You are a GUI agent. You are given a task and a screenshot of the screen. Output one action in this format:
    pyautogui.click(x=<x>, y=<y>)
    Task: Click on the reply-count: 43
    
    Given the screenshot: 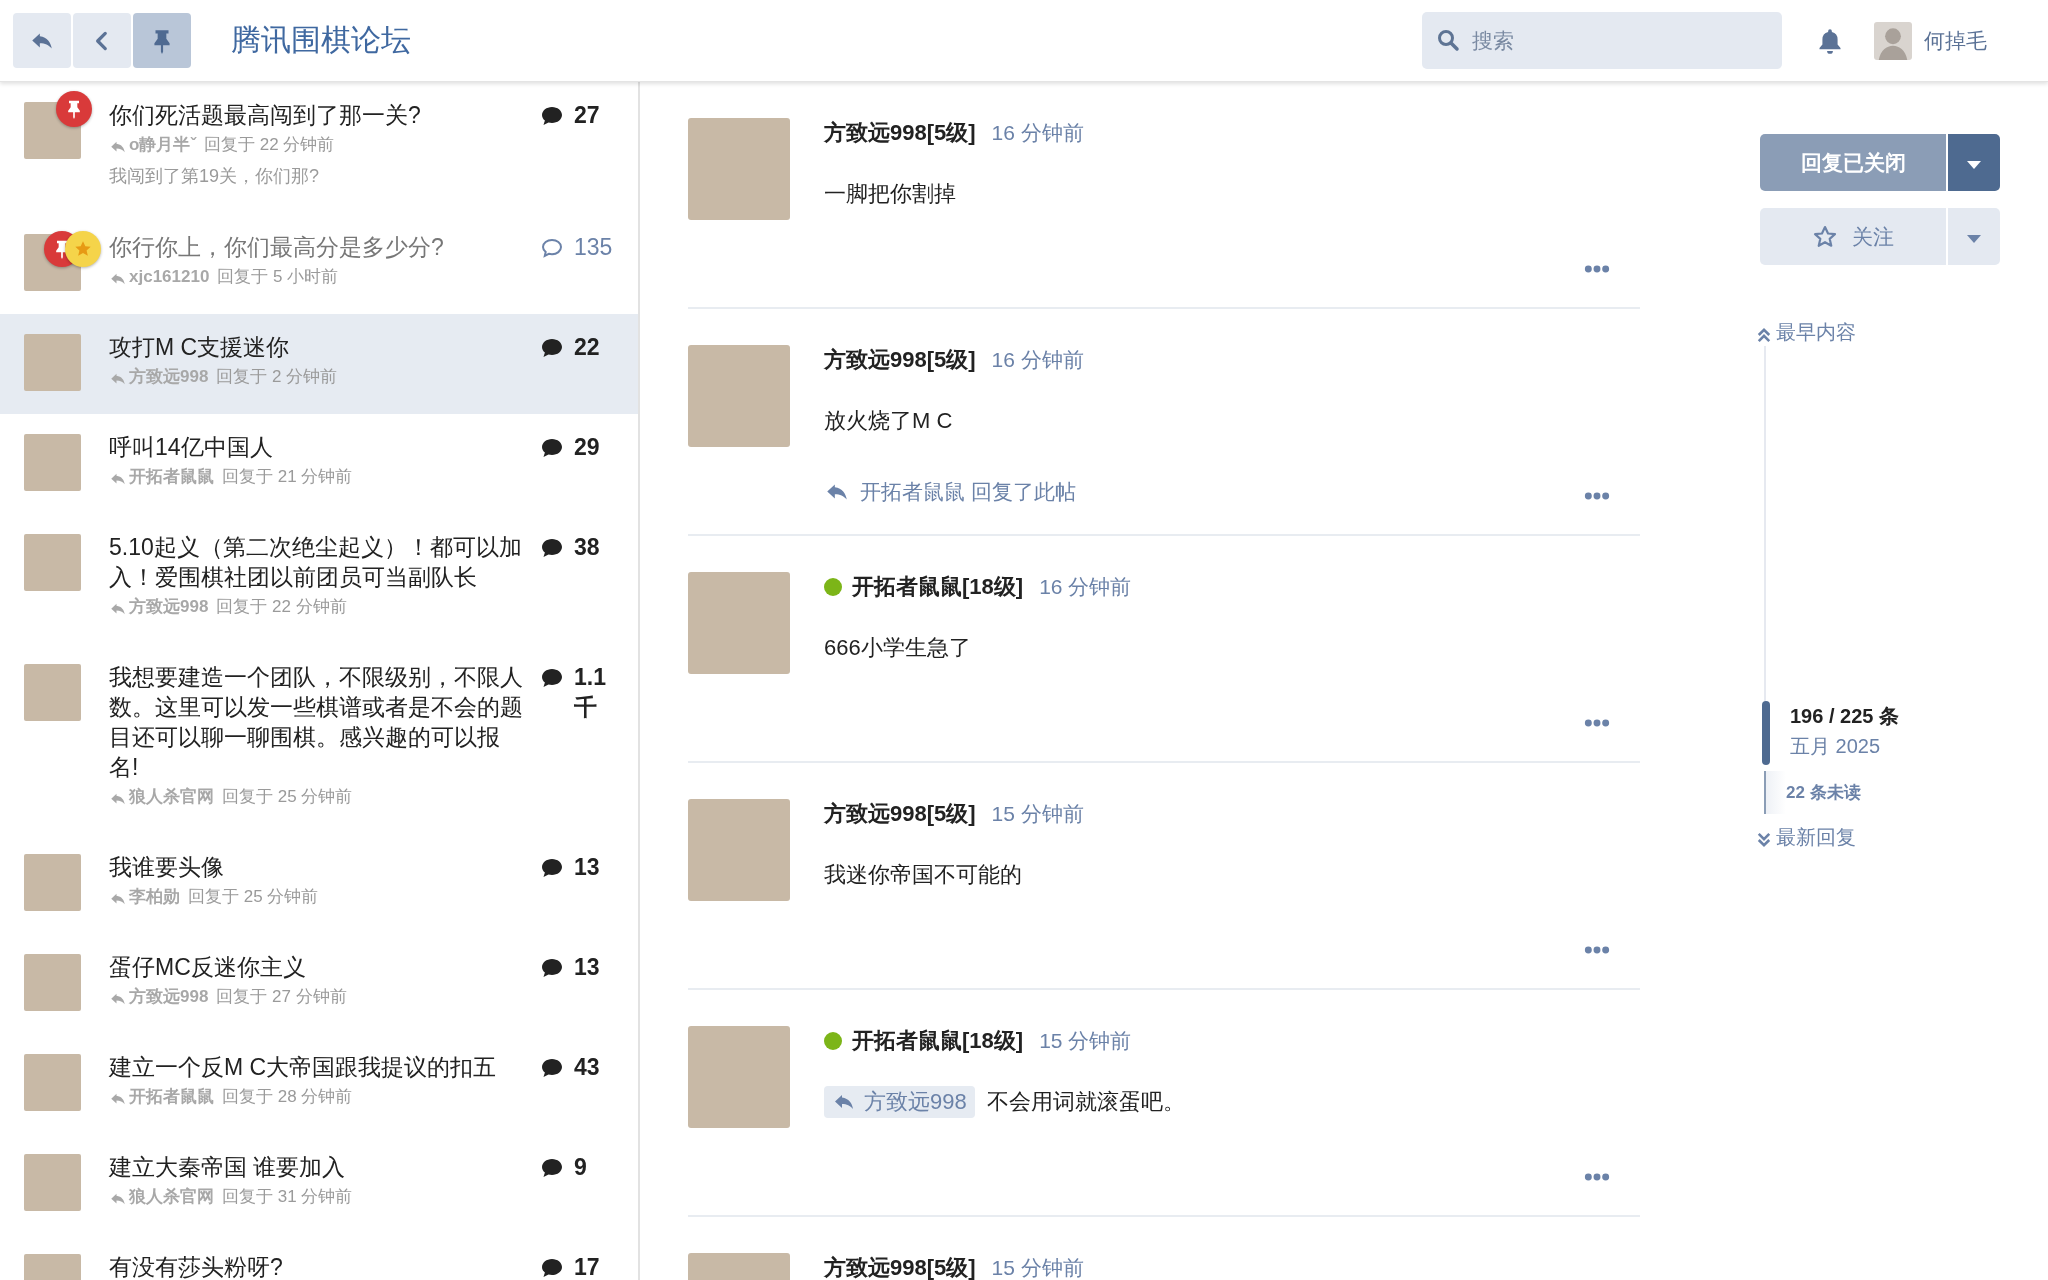 What is the action you would take?
    pyautogui.click(x=587, y=1067)
    